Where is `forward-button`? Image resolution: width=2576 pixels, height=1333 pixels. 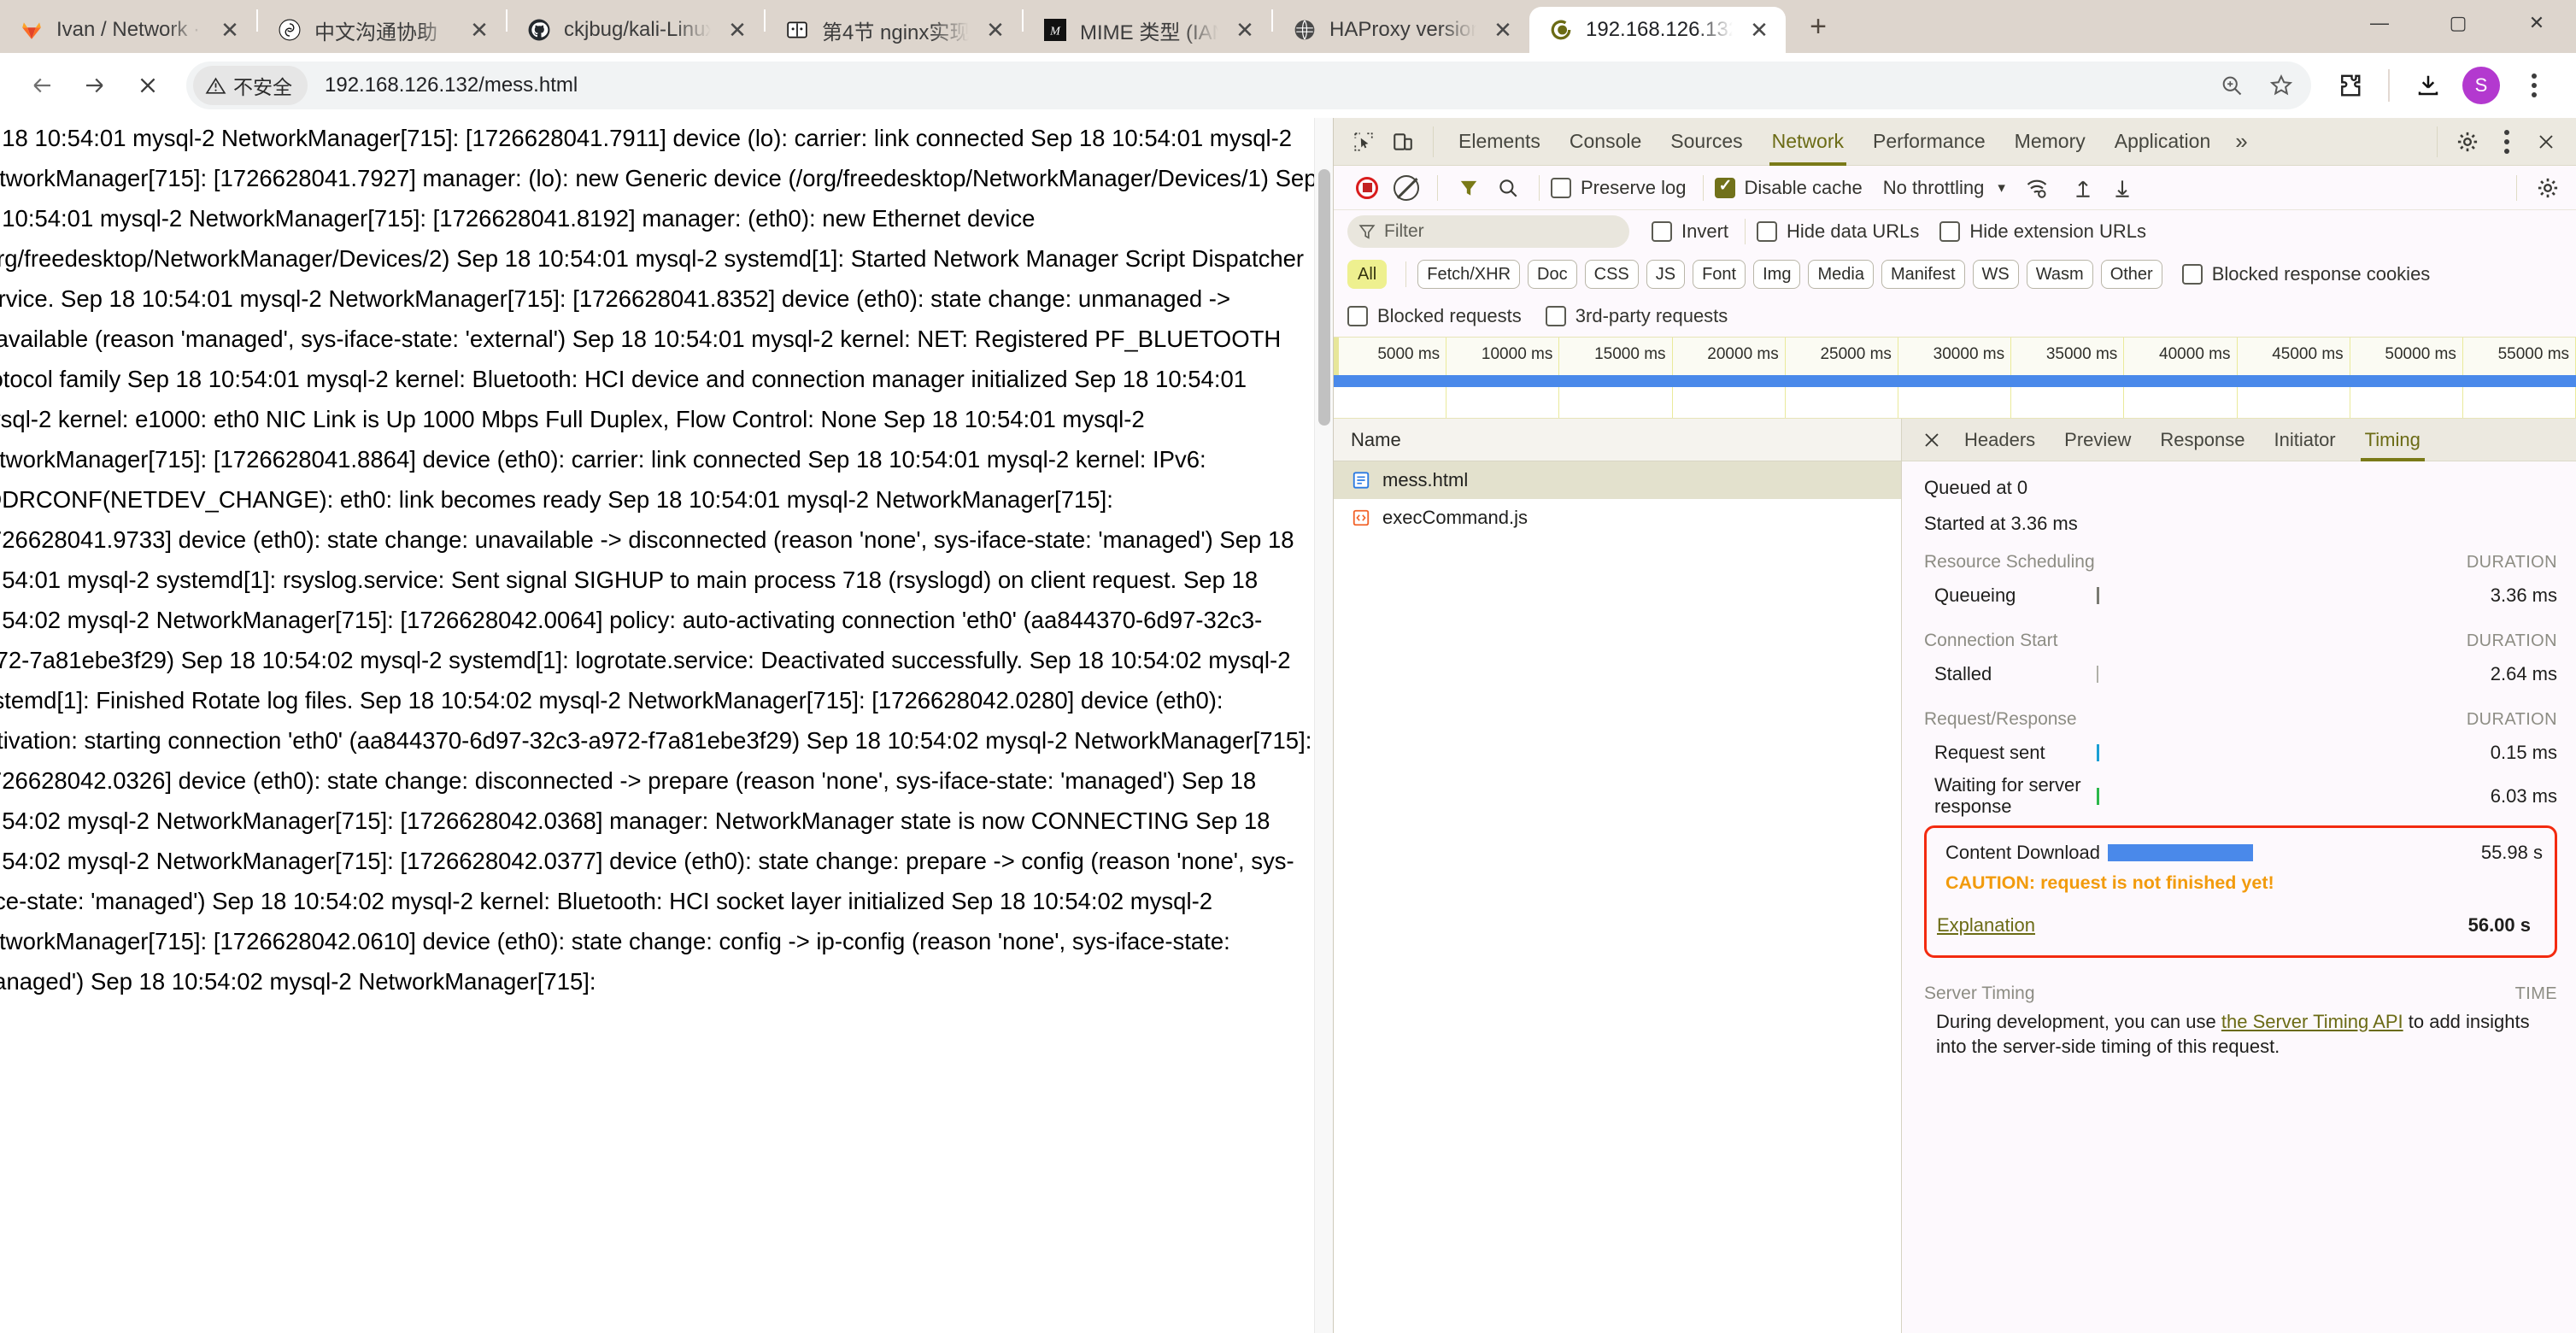 forward-button is located at coordinates (94, 85).